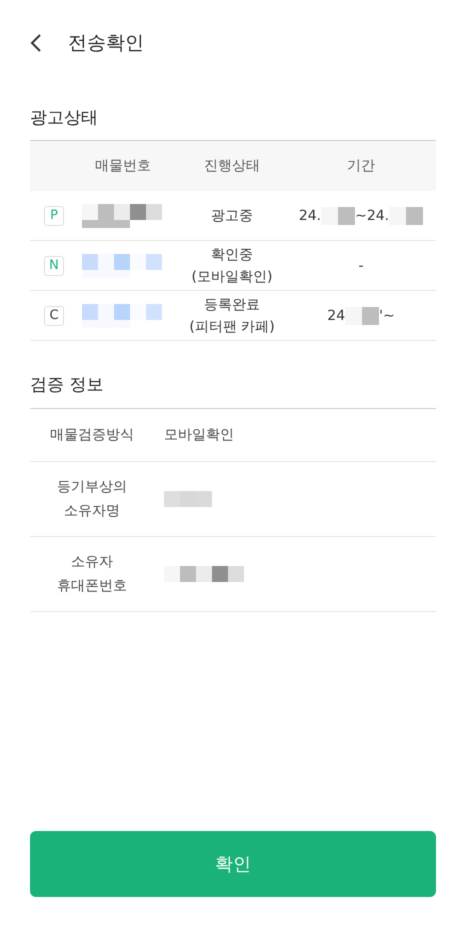 The width and height of the screenshot is (466, 931). I want to click on page-title: 전송확인, so click(106, 43).